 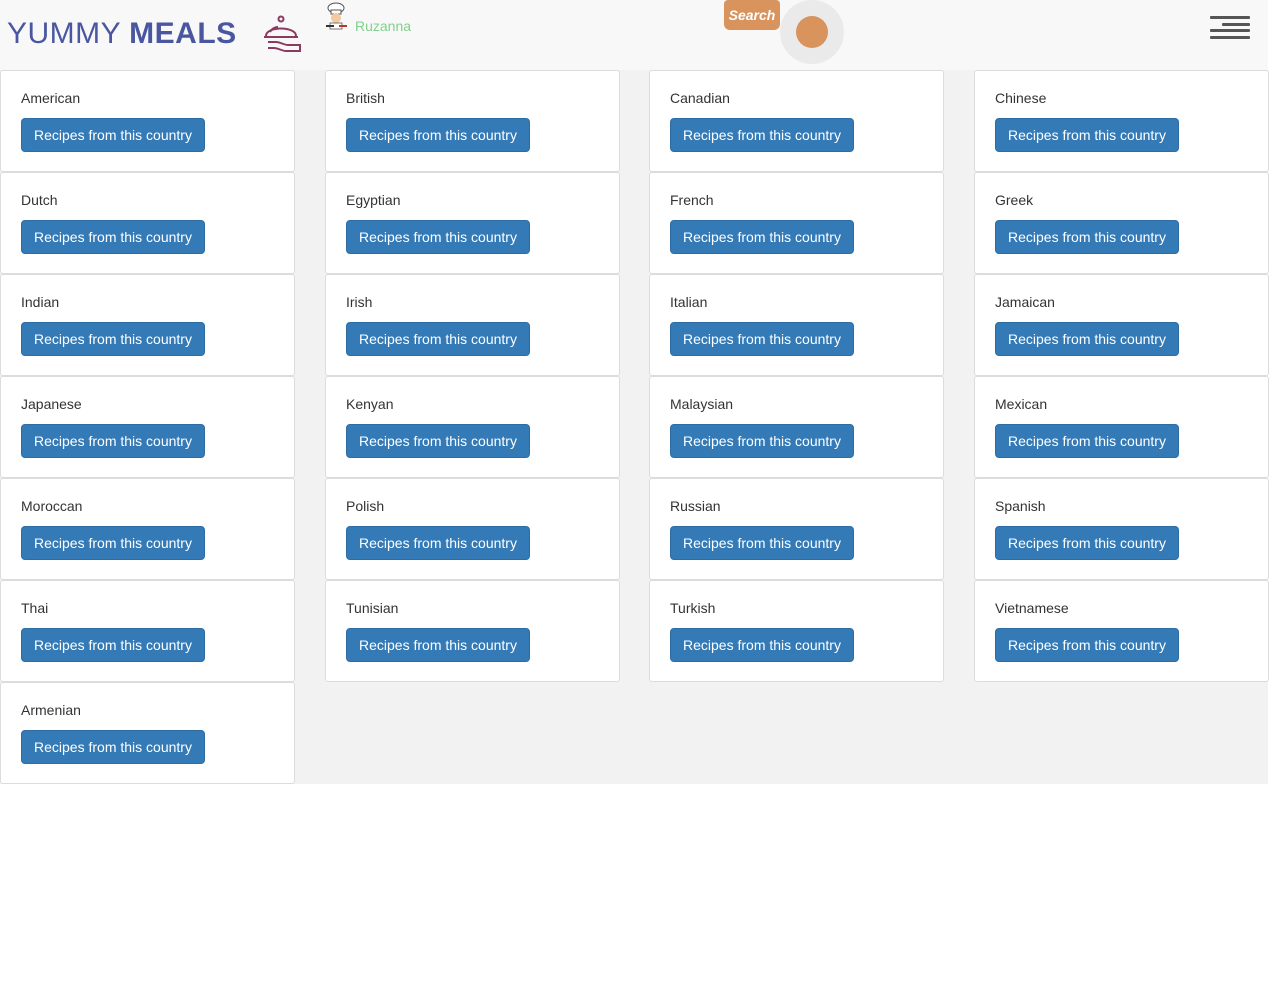 I want to click on country-card-turkish: Turkish Recipes from this country, so click(x=796, y=631).